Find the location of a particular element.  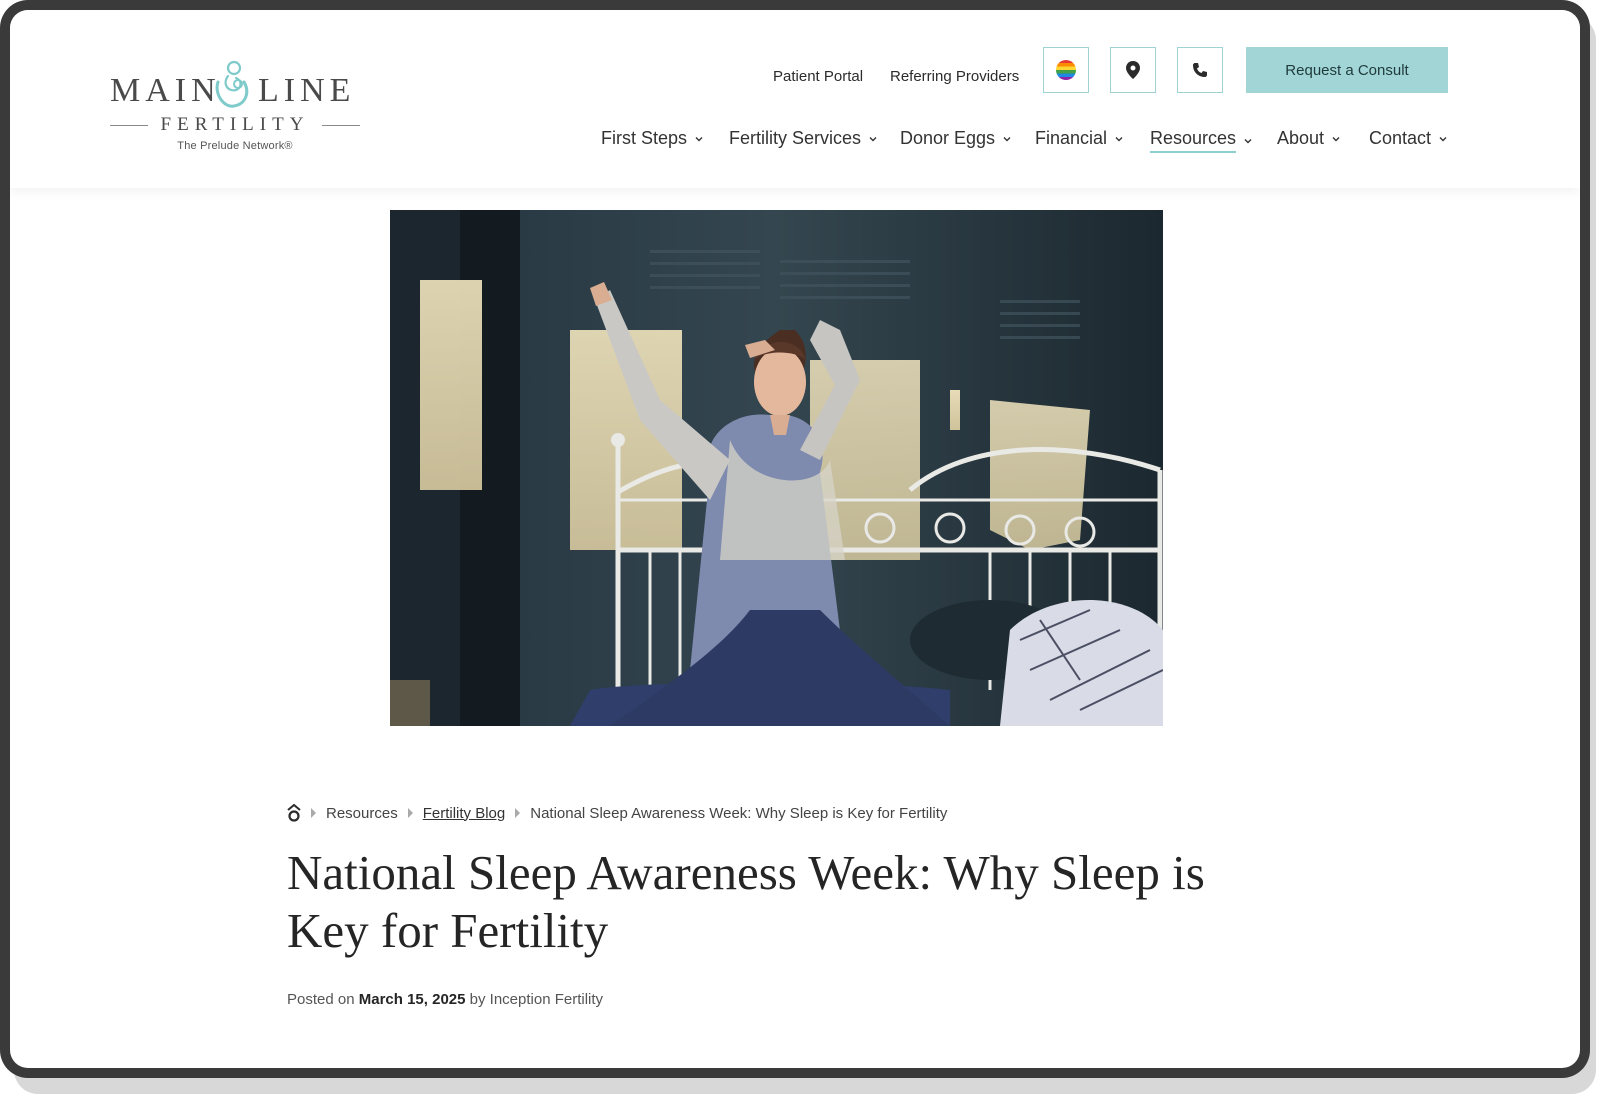

nav-financial: Financial is located at coordinates (1079, 138).